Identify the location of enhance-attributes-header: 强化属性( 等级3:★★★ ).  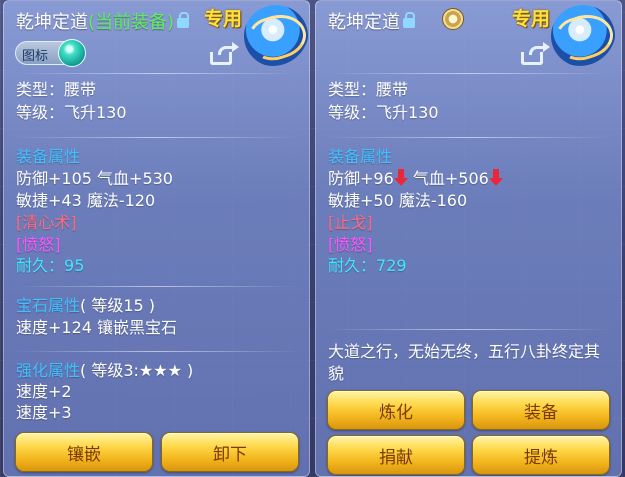
(104, 371).